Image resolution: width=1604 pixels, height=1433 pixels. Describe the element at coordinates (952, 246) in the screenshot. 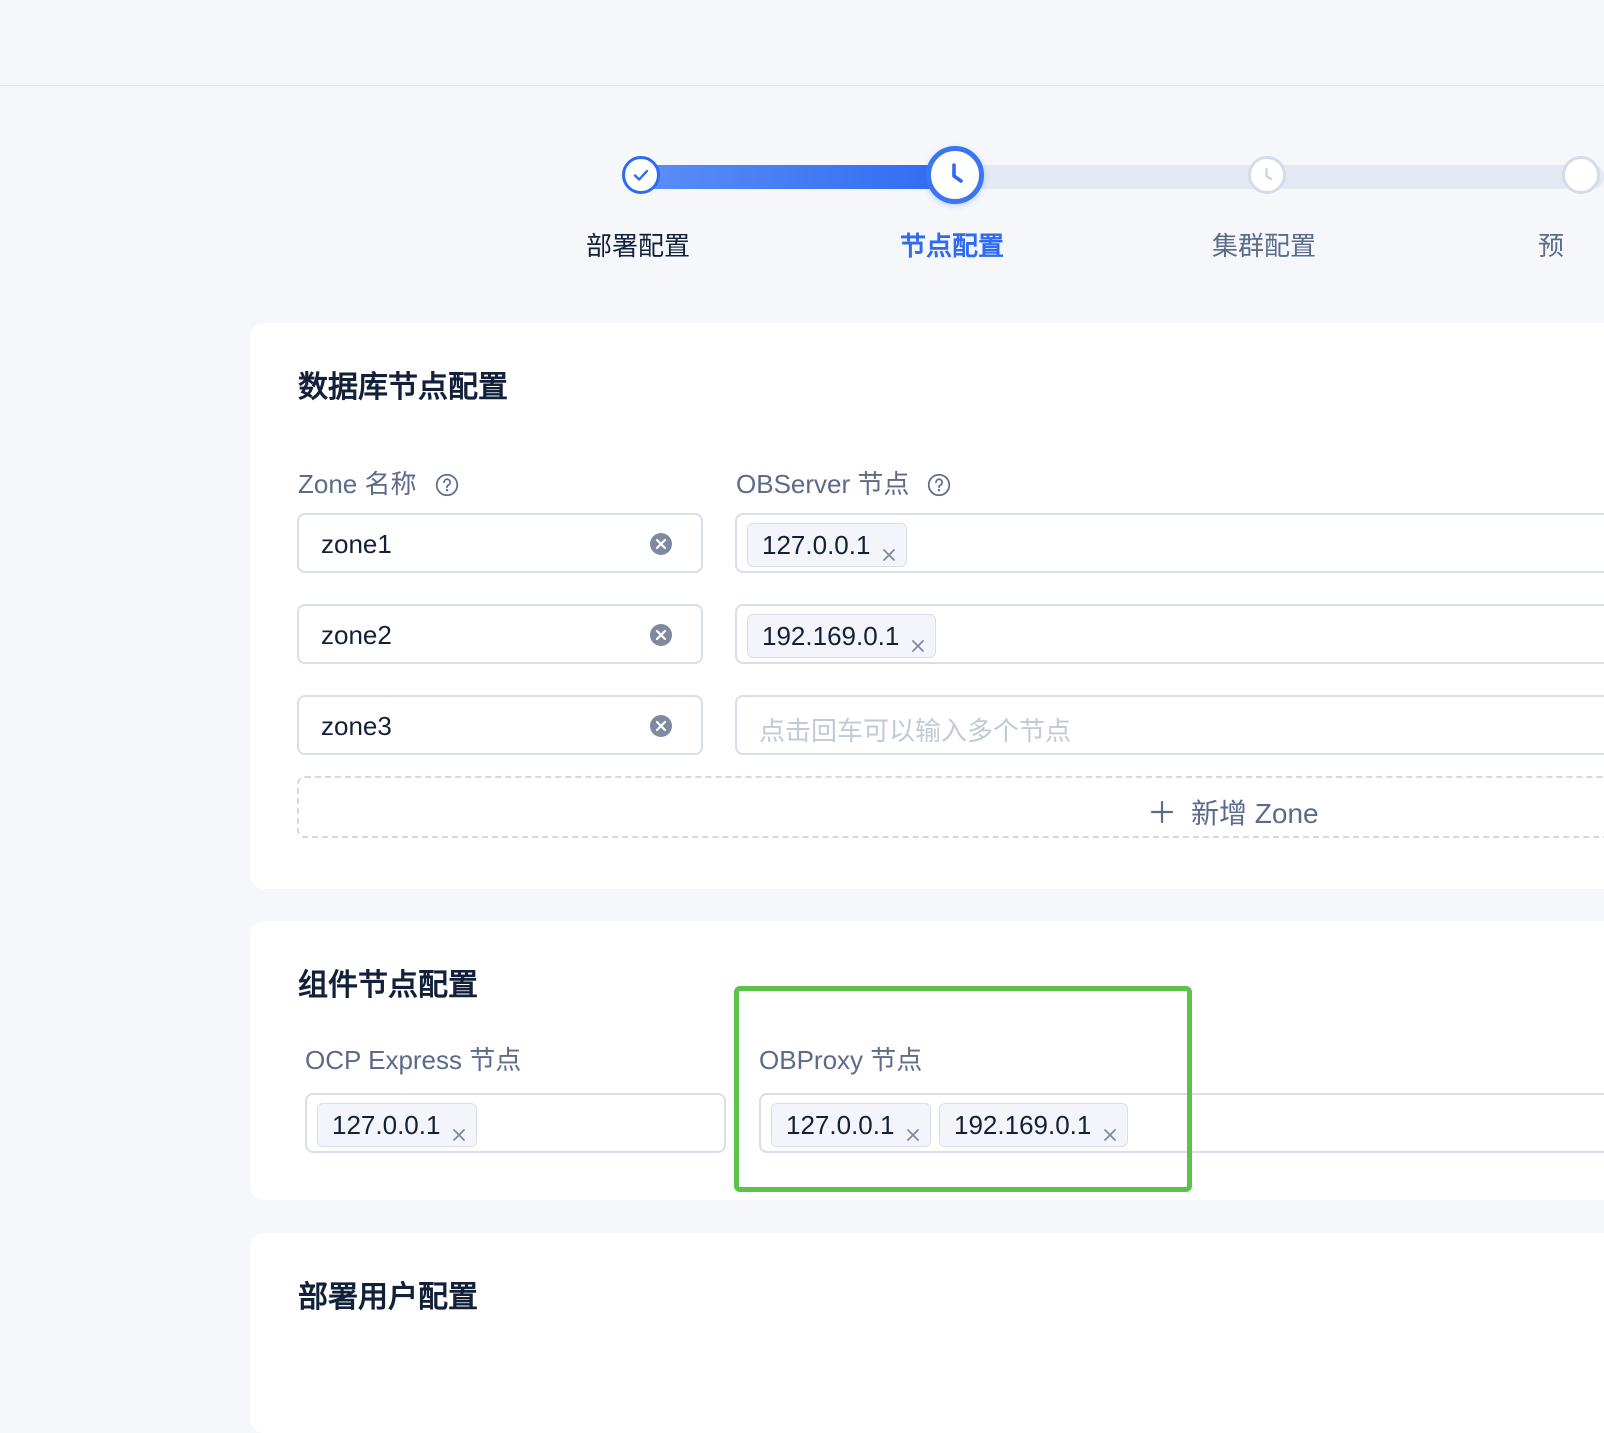

I see `step-2-label: 节点配置` at that location.